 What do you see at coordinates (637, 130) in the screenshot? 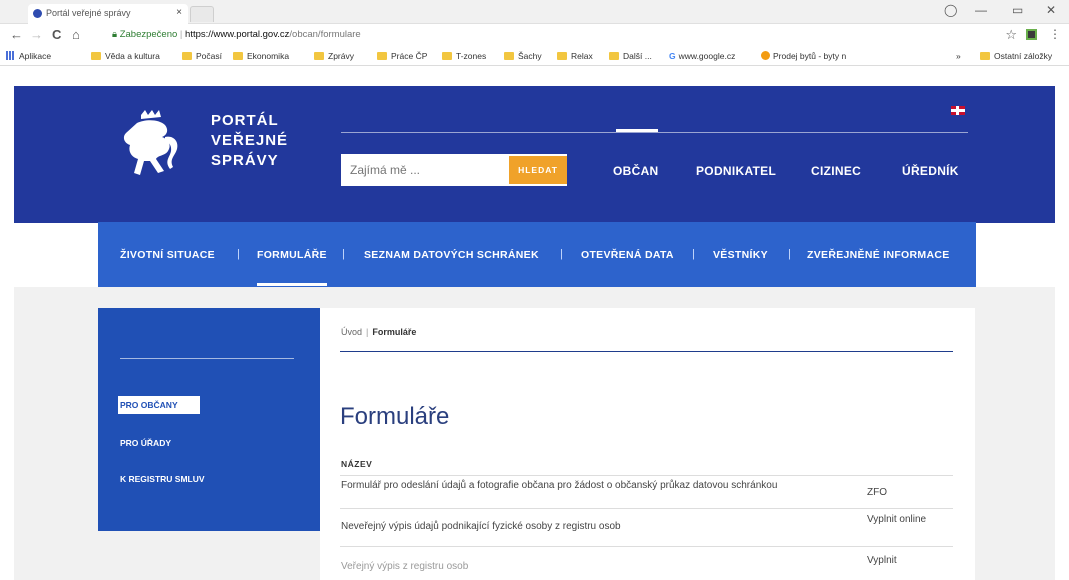
I see `active-nav-indicator` at bounding box center [637, 130].